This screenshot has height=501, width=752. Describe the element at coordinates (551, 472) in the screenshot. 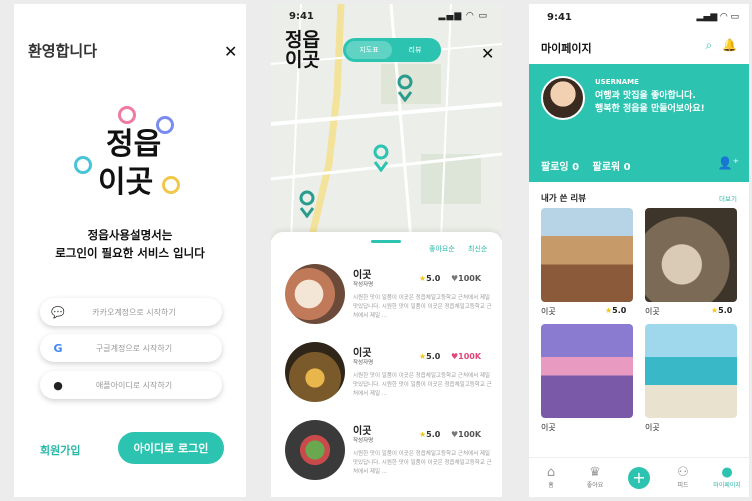

I see `home-icon: ⌂` at that location.